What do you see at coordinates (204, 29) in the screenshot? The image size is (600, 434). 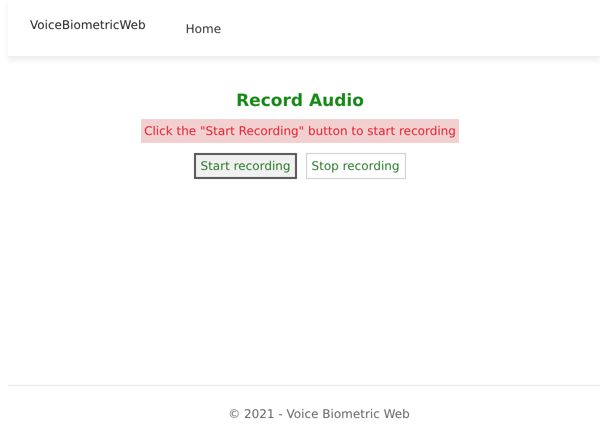 I see `nav-link: Home` at bounding box center [204, 29].